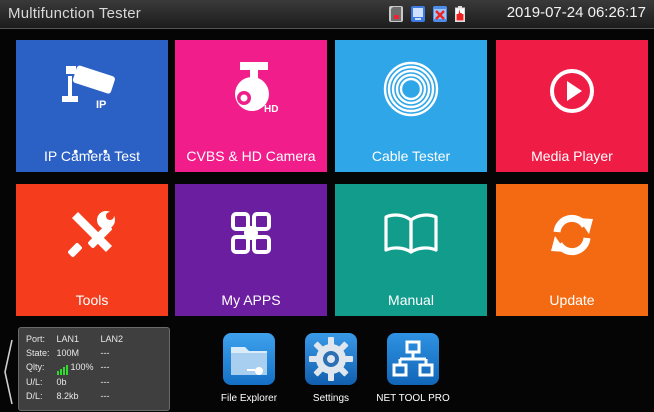  I want to click on tile-manual: Manual, so click(411, 250).